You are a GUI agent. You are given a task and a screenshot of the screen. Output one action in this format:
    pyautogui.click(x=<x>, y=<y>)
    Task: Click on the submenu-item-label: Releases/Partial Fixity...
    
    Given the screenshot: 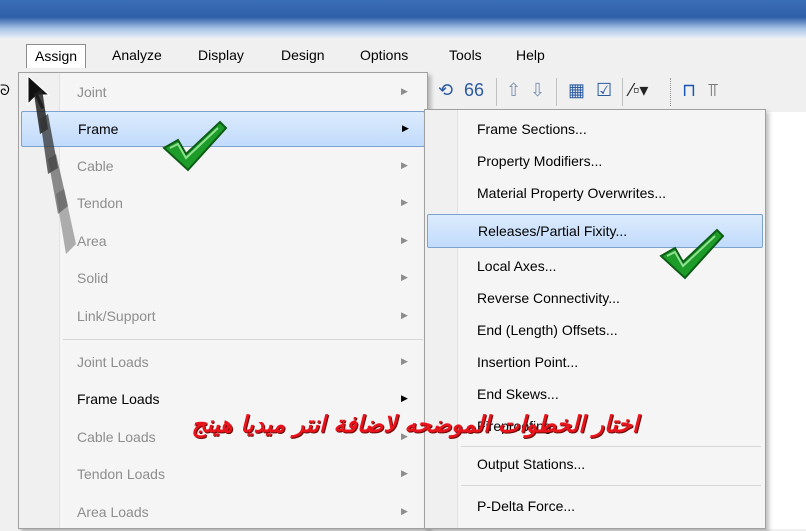 What is the action you would take?
    pyautogui.click(x=553, y=231)
    